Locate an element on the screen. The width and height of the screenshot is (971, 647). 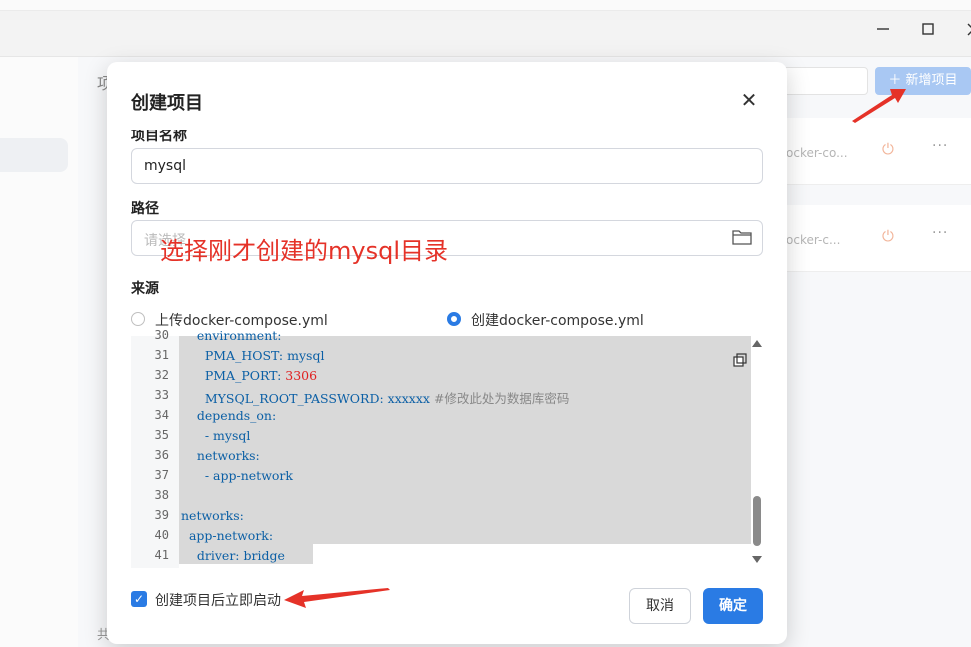
copy-icon is located at coordinates (740, 360).